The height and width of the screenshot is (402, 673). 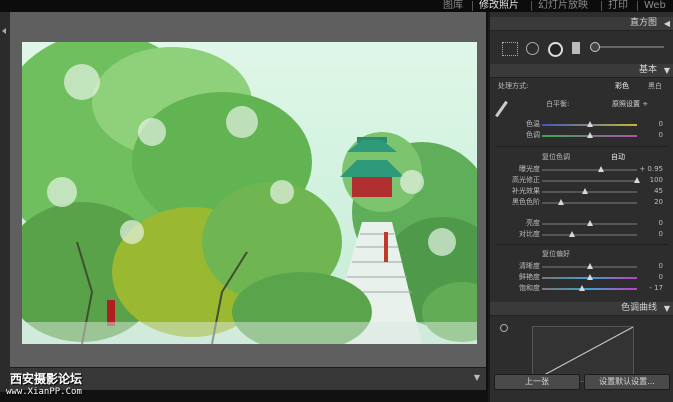 What do you see at coordinates (533, 124) in the screenshot?
I see `temp-label: 色温` at bounding box center [533, 124].